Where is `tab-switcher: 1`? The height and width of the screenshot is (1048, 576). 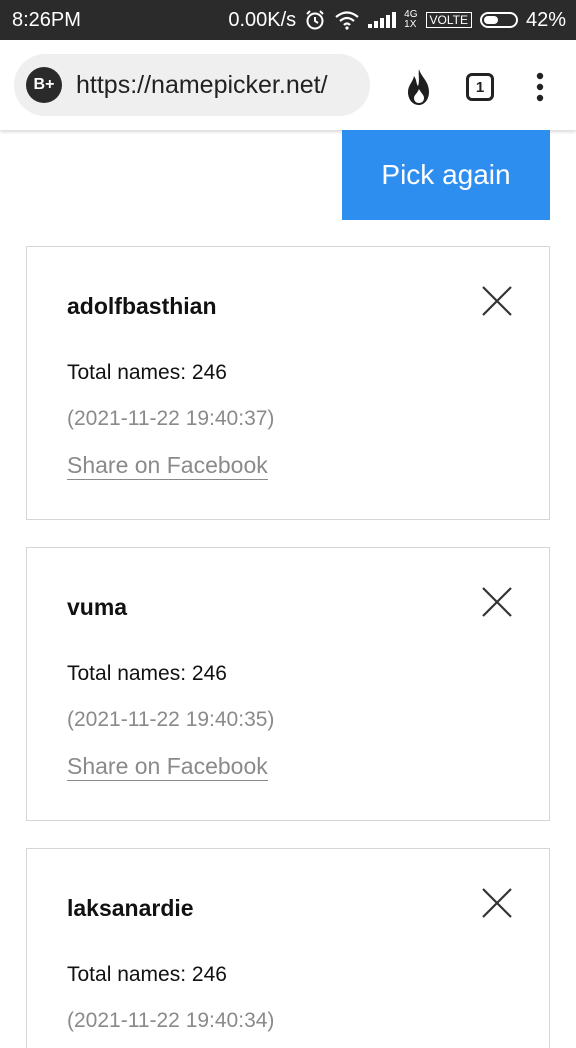
tab-switcher: 1 is located at coordinates (480, 87).